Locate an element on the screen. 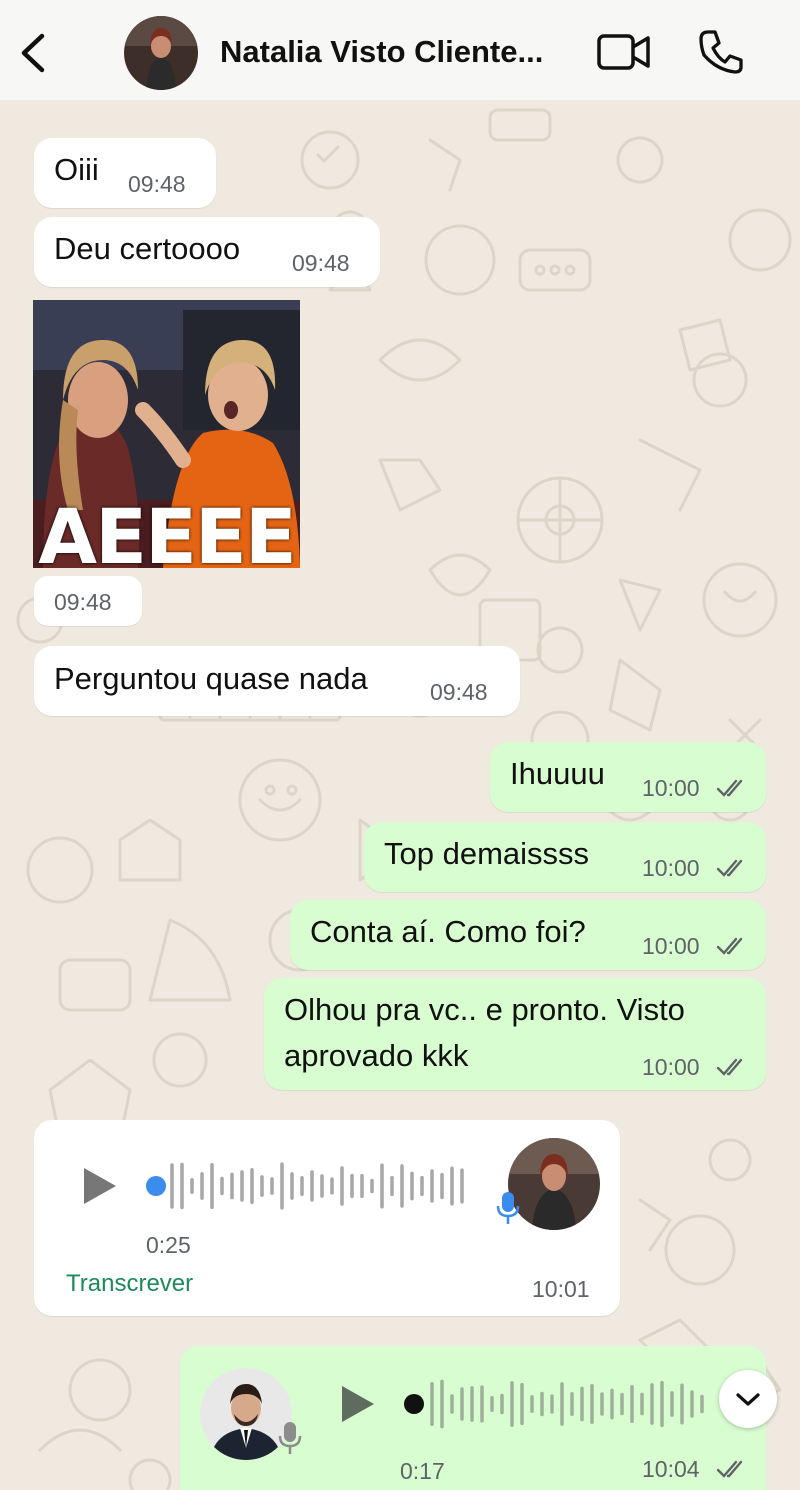  message-text: Conta aí. Como foi? is located at coordinates (448, 931).